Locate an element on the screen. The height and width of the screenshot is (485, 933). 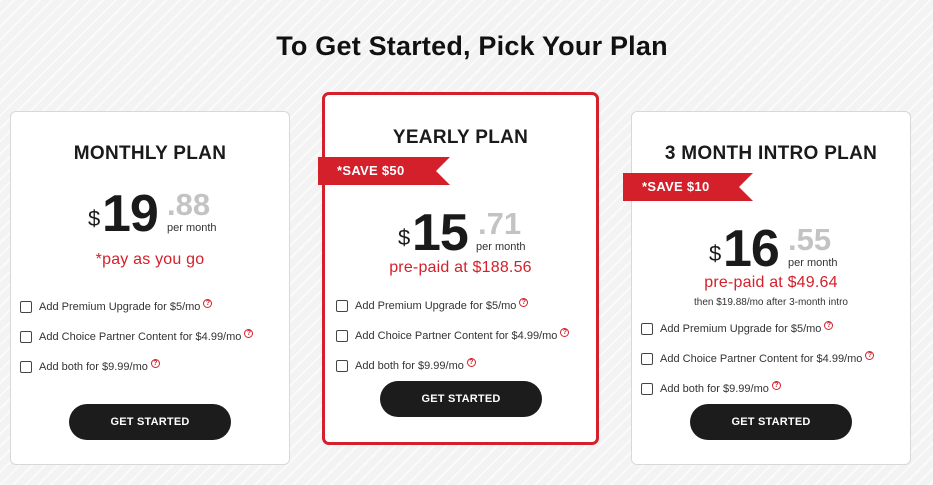
plan-title: YEARLY PLAN is located at coordinates (460, 137).